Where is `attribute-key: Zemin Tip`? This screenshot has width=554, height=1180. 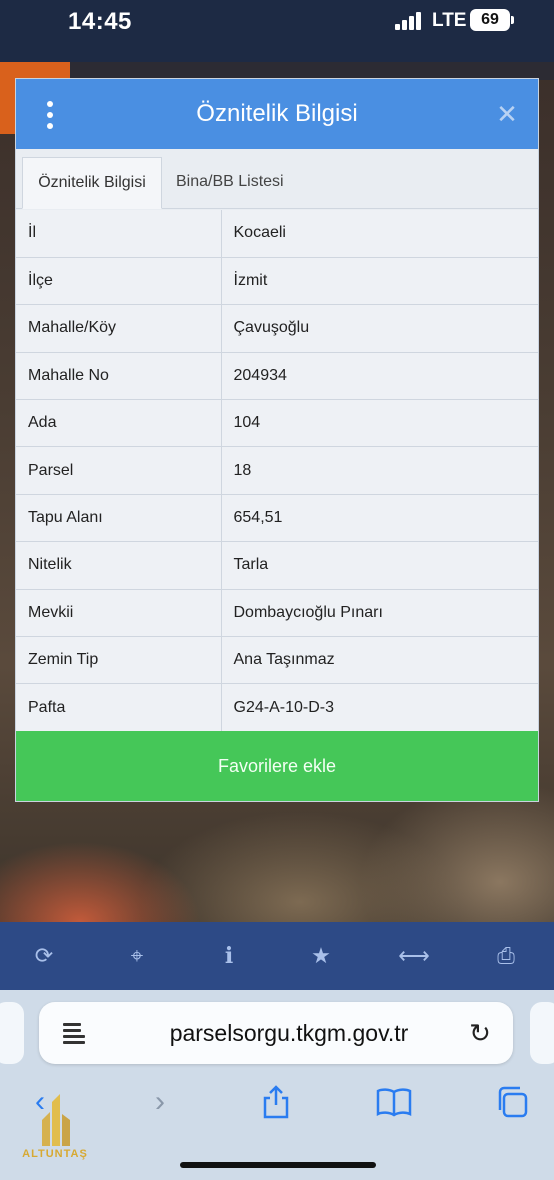
attribute-key: Zemin Tip is located at coordinates (119, 660).